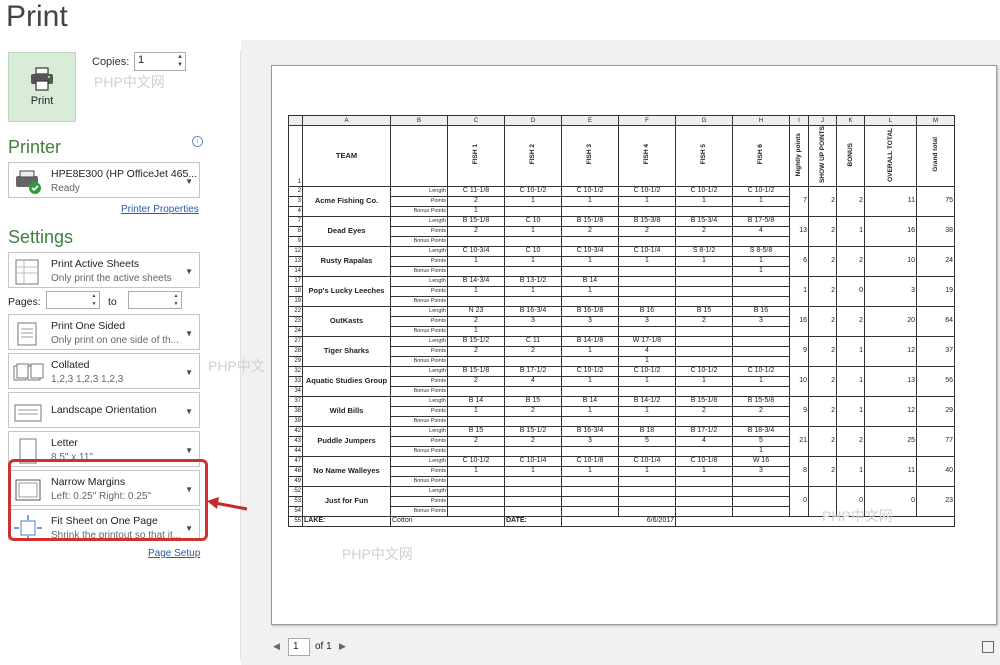  What do you see at coordinates (850, 501) in the screenshot?
I see `bonus-cell: 0` at bounding box center [850, 501].